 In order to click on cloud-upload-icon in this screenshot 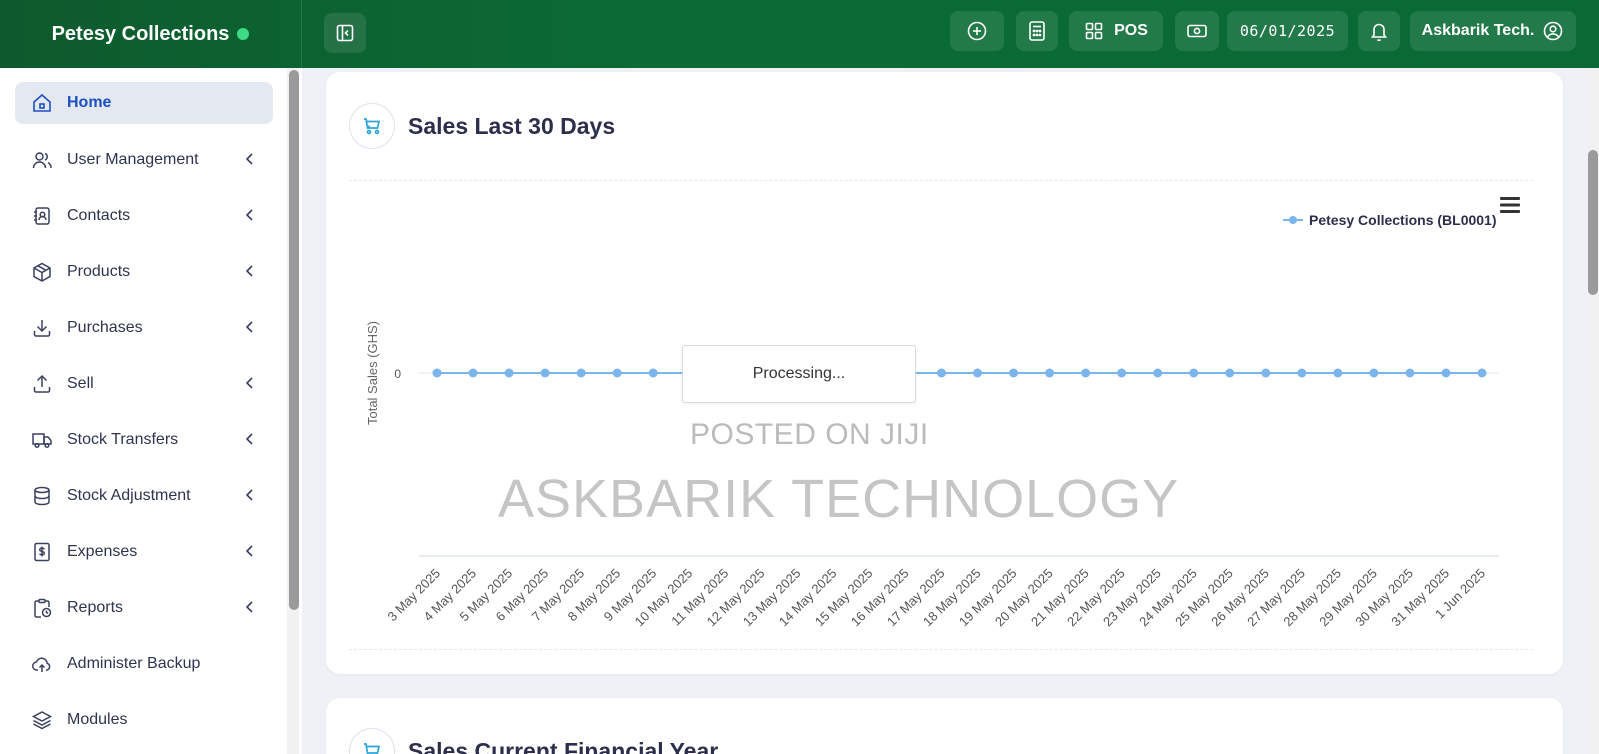, I will do `click(42, 664)`.